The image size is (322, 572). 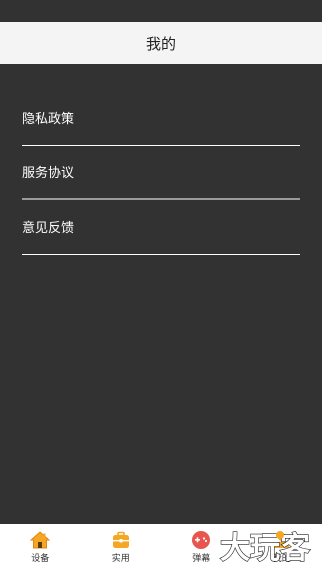 What do you see at coordinates (161, 227) in the screenshot?
I see `menu-item-feedback: 意见反馈` at bounding box center [161, 227].